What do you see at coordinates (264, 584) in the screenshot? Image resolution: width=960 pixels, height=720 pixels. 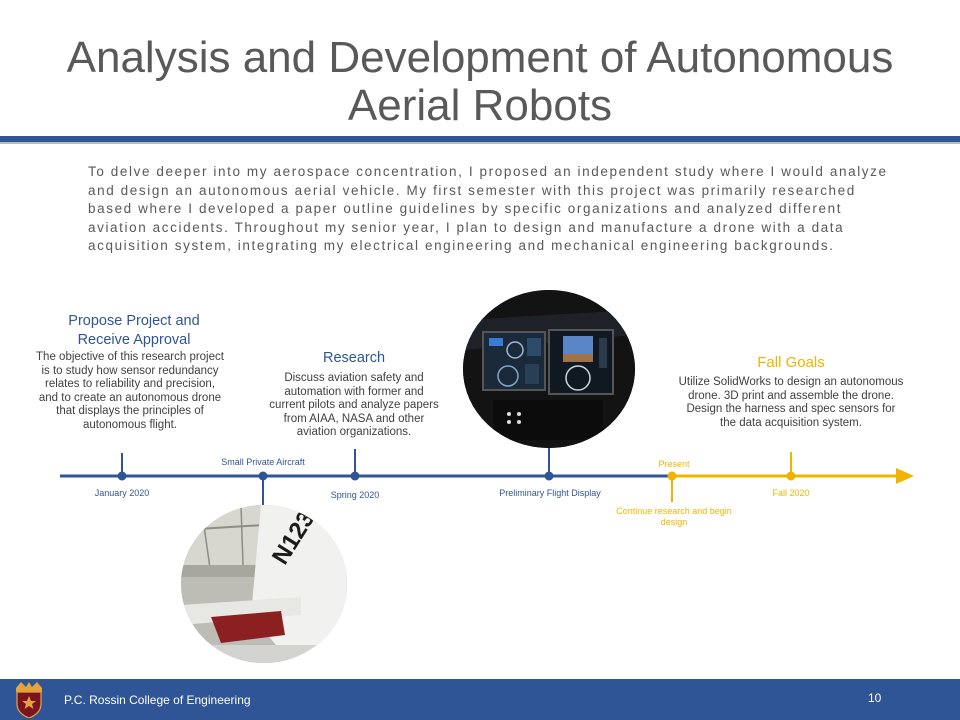 I see `aircraft-photo: N123KW` at bounding box center [264, 584].